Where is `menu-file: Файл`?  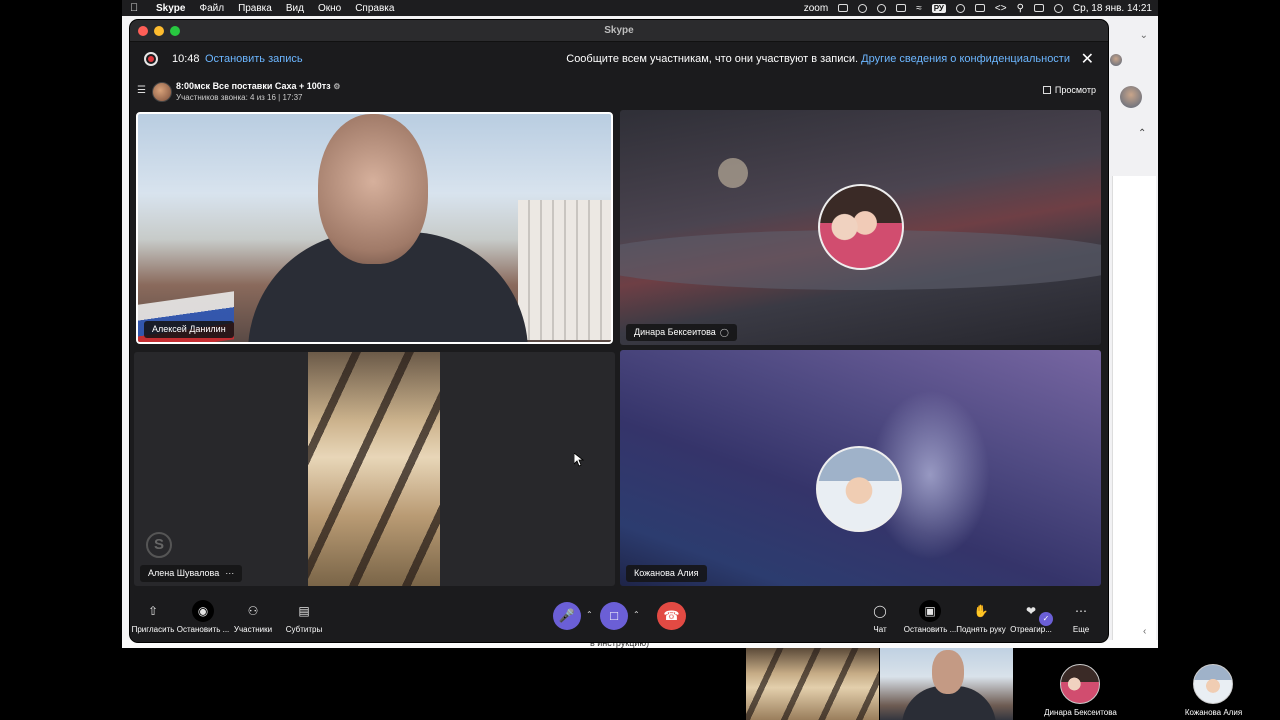
menu-file: Файл is located at coordinates (211, 8).